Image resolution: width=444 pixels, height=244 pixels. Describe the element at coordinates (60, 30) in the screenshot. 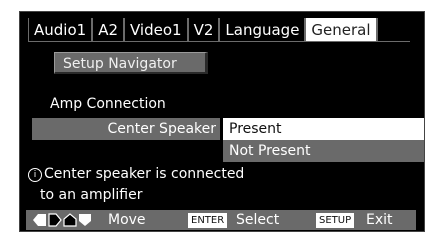

I see `tab-audio1: Audio1` at that location.